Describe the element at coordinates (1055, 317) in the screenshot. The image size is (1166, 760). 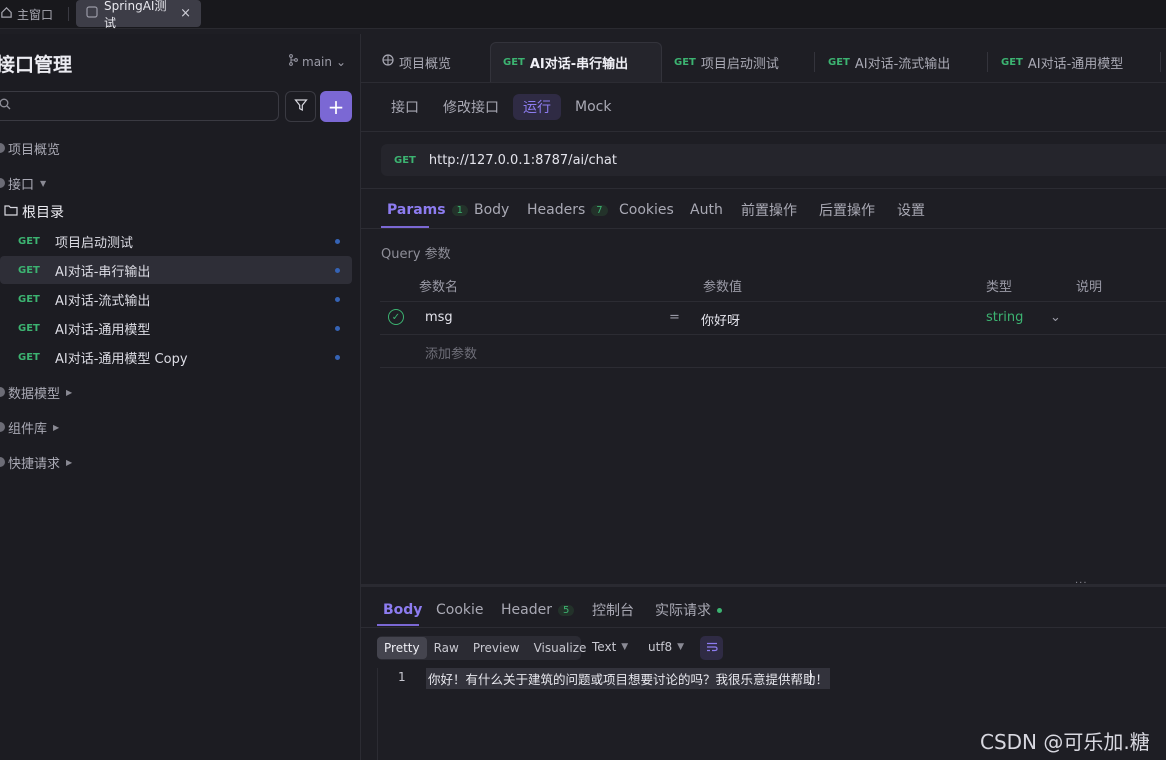
I see `chevron-down-icon: ⌄` at that location.